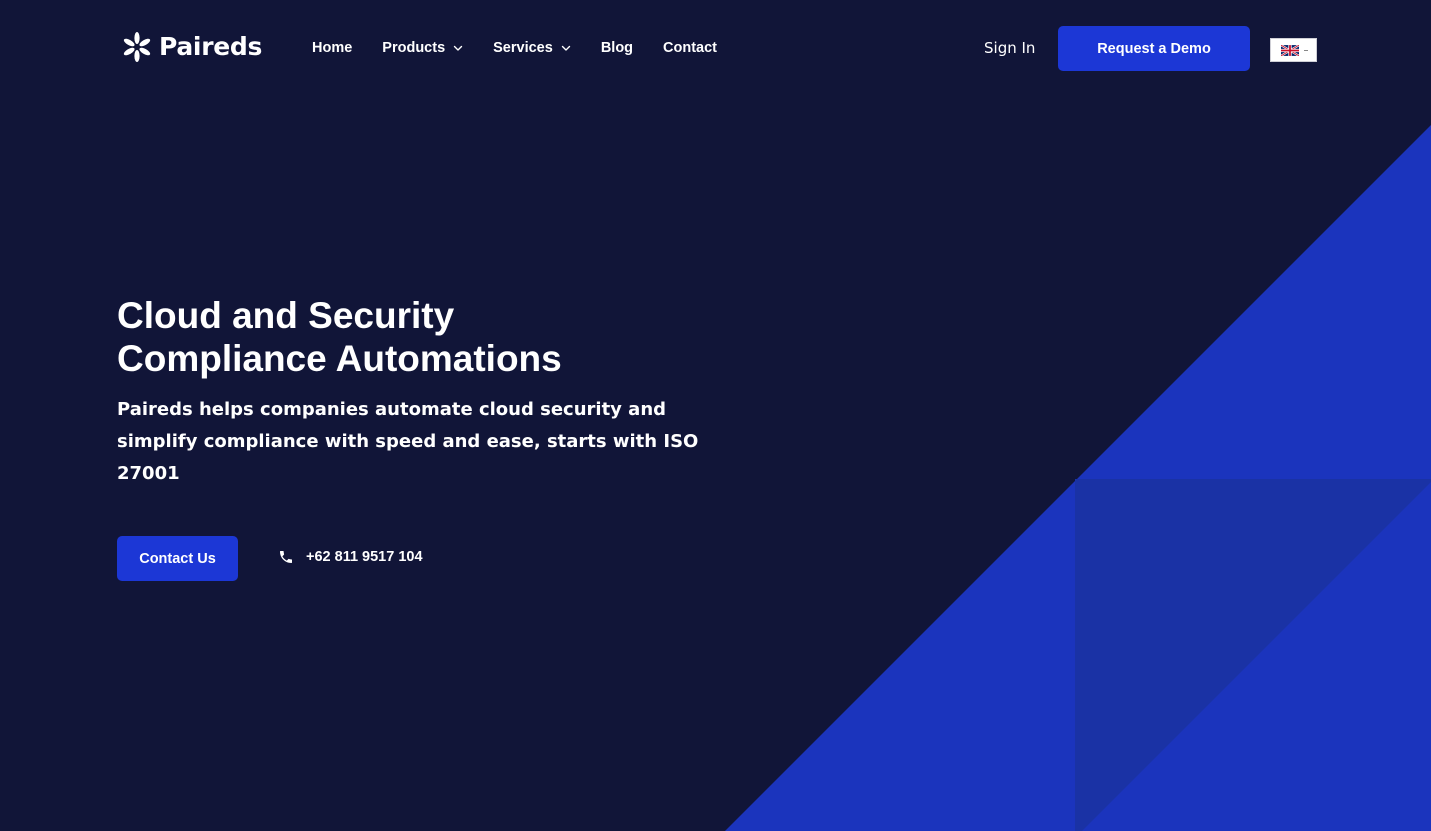 Image resolution: width=1431 pixels, height=831 pixels. I want to click on brand-name: Paireds, so click(211, 46).